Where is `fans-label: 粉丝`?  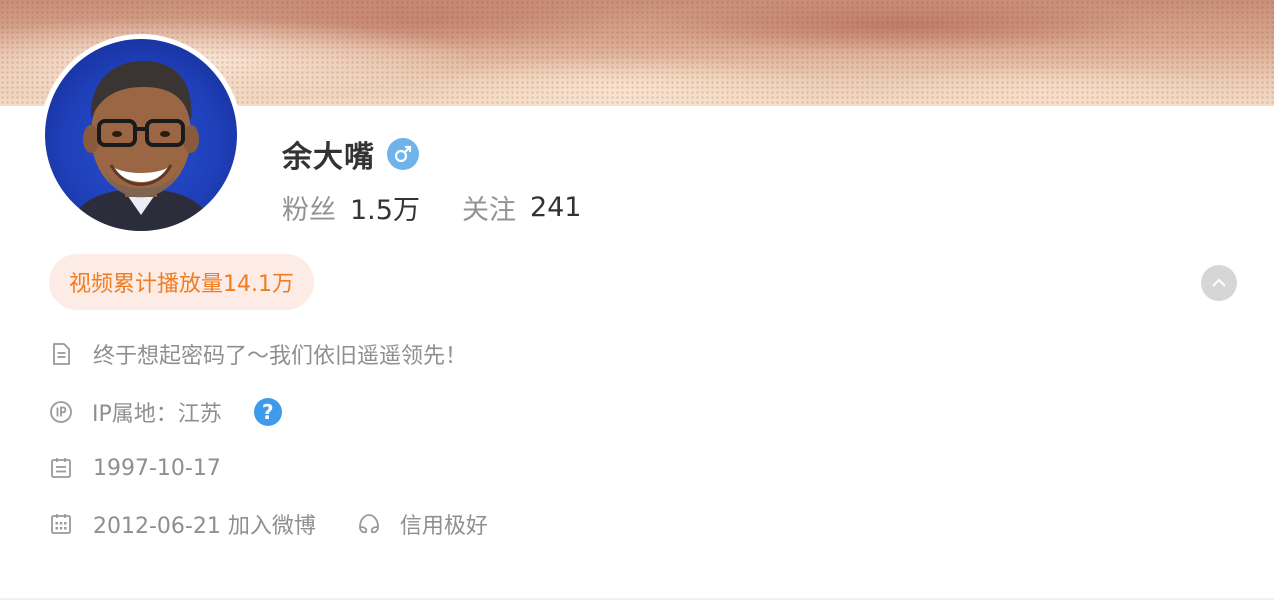
fans-label: 粉丝 is located at coordinates (309, 207).